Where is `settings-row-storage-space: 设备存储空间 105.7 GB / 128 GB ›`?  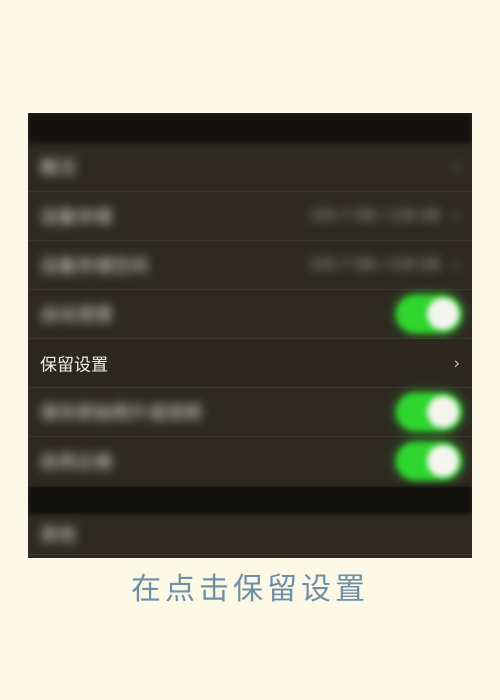
settings-row-storage-space: 设备存储空间 105.7 GB / 128 GB › is located at coordinates (250, 265).